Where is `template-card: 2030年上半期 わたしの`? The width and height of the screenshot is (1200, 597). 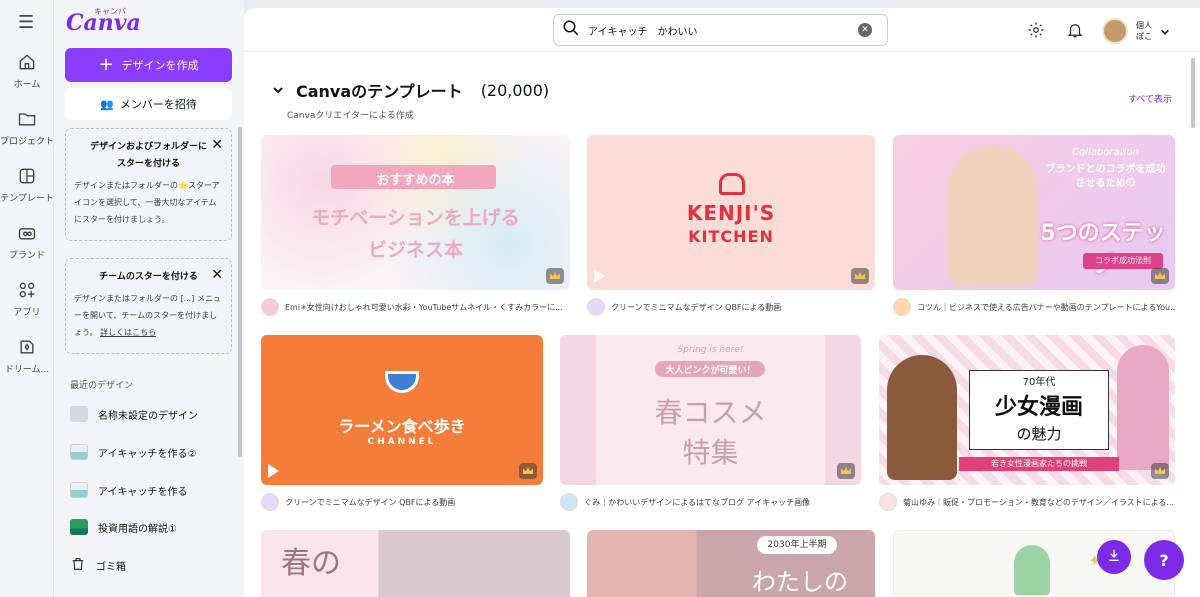 template-card: 2030年上半期 わたしの is located at coordinates (731, 563).